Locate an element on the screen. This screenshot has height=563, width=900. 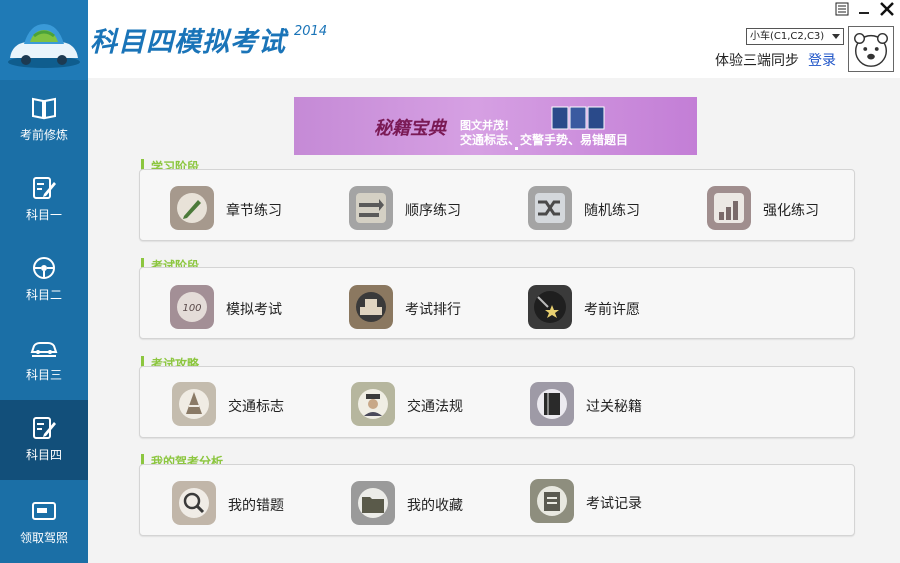
sidebar-item-subject-2: 科目二 is located at coordinates (44, 280).